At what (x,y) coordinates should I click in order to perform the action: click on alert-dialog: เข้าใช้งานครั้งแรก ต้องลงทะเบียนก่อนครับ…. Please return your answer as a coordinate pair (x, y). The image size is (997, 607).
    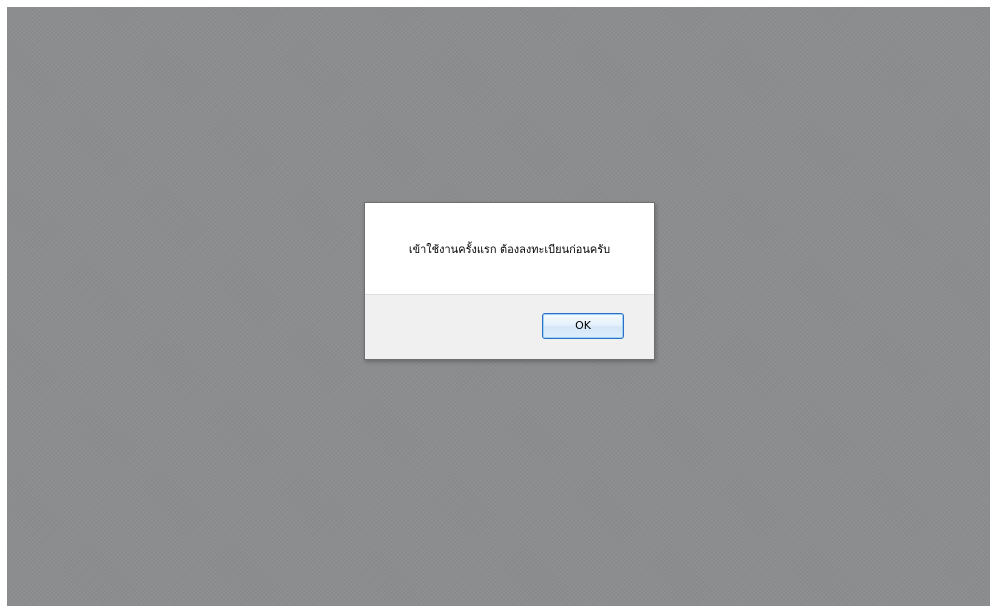
    Looking at the image, I should click on (509, 281).